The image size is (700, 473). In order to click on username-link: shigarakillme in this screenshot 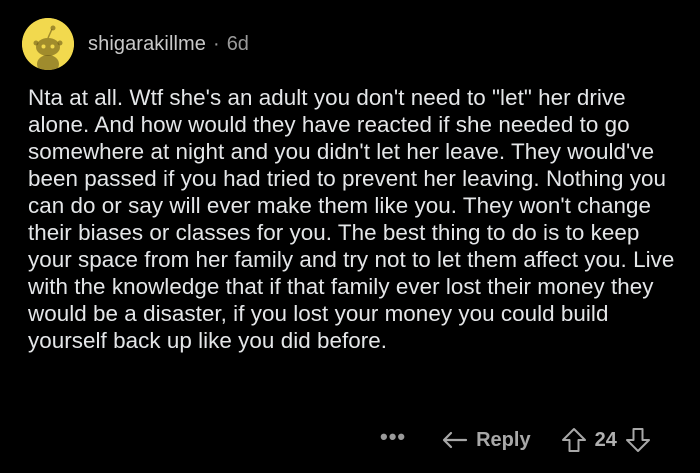, I will do `click(147, 44)`.